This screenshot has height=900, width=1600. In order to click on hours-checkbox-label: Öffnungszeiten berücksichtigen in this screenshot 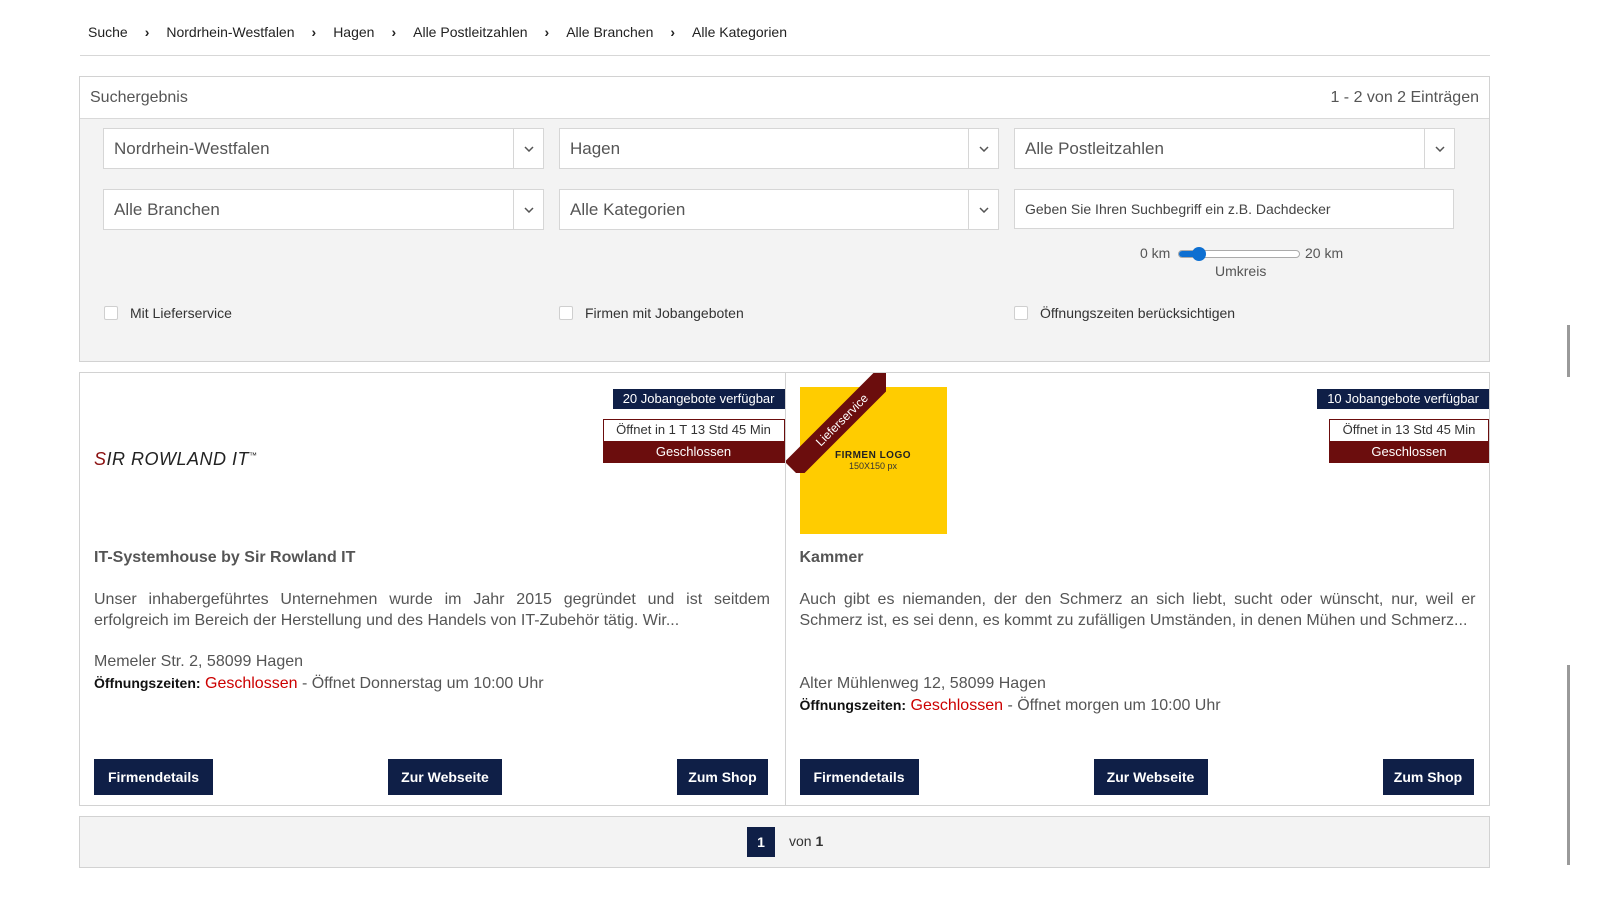, I will do `click(1138, 313)`.